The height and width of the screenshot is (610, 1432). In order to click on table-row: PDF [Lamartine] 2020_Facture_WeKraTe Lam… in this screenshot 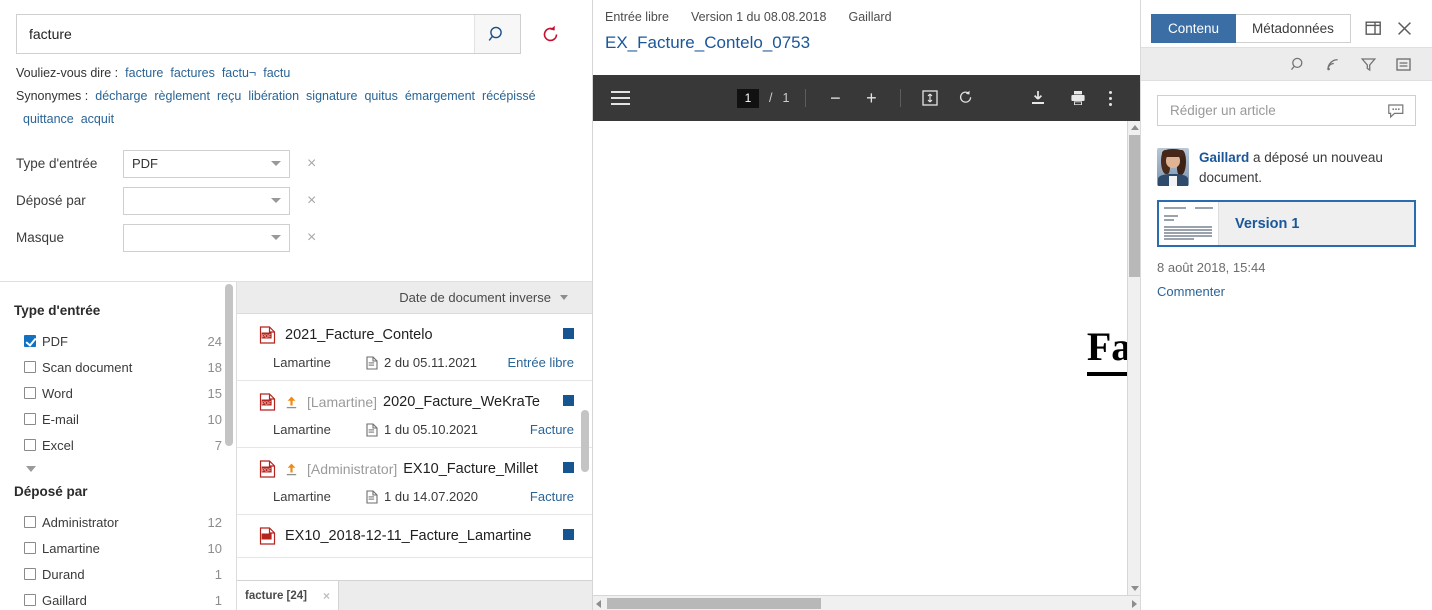, I will do `click(414, 414)`.